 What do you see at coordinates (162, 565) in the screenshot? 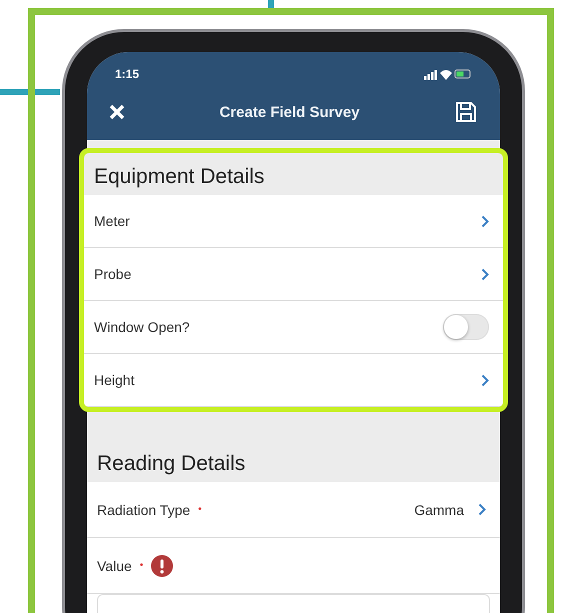
I see `error-icon` at bounding box center [162, 565].